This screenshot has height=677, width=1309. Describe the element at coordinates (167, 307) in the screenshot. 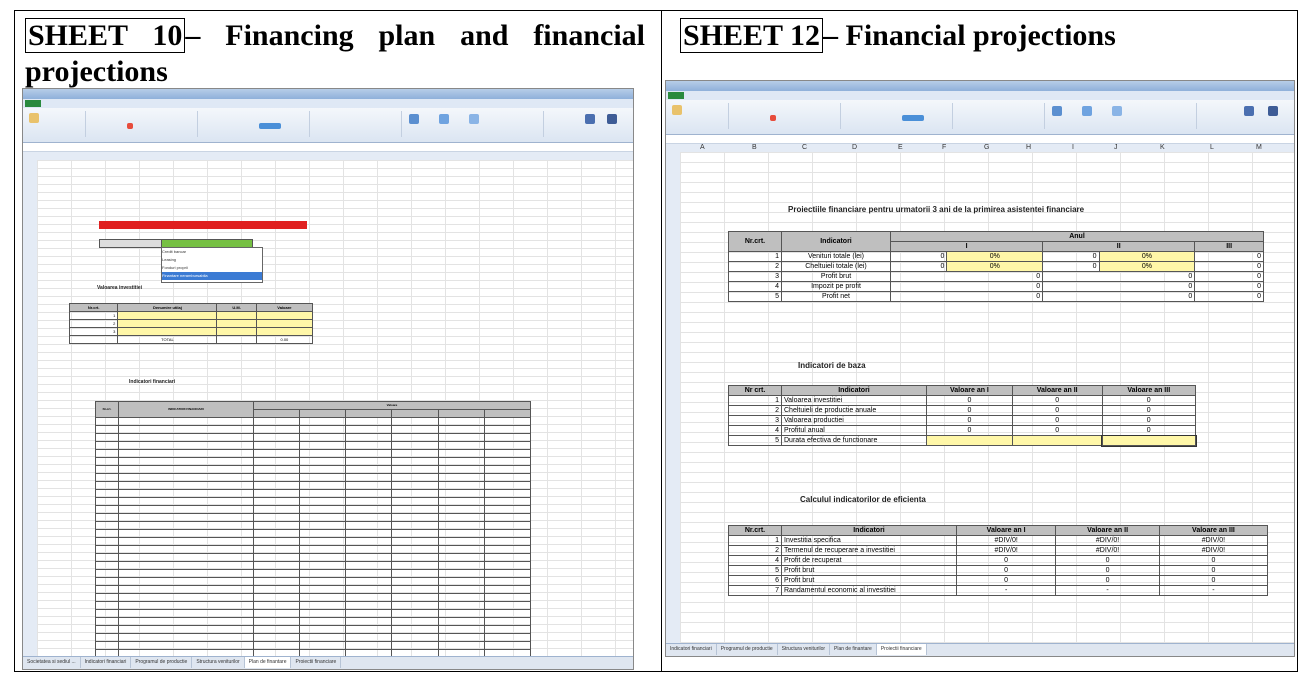

I see `inv-header: Denumire utilaj` at that location.